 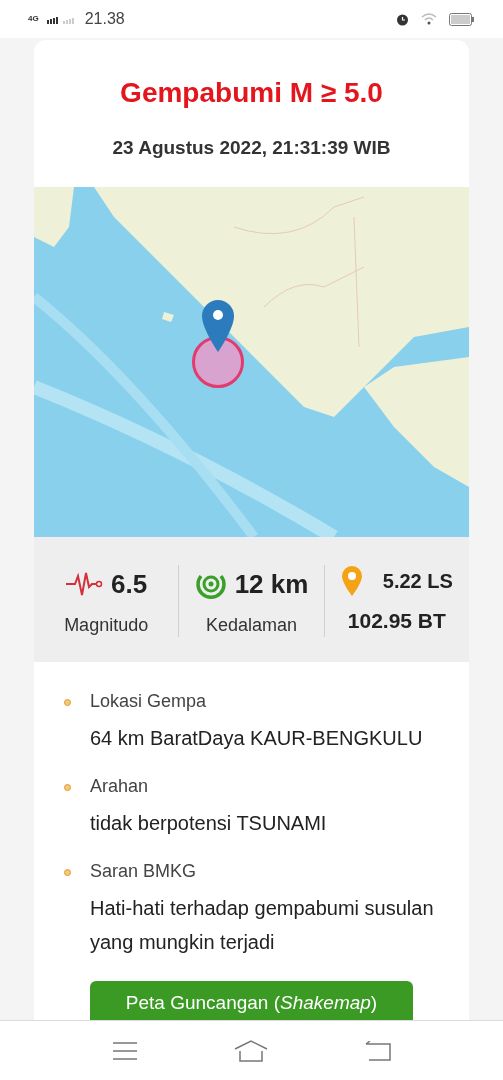 What do you see at coordinates (251, 148) in the screenshot?
I see `date-time: 23 Agustus 2022, 21:31:39 WIB` at bounding box center [251, 148].